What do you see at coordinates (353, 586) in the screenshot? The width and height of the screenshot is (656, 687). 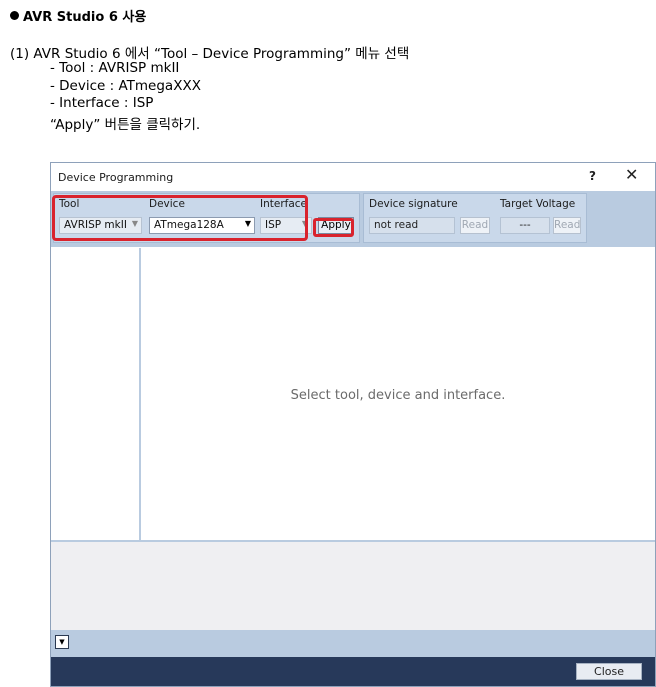 I see `output-pane` at bounding box center [353, 586].